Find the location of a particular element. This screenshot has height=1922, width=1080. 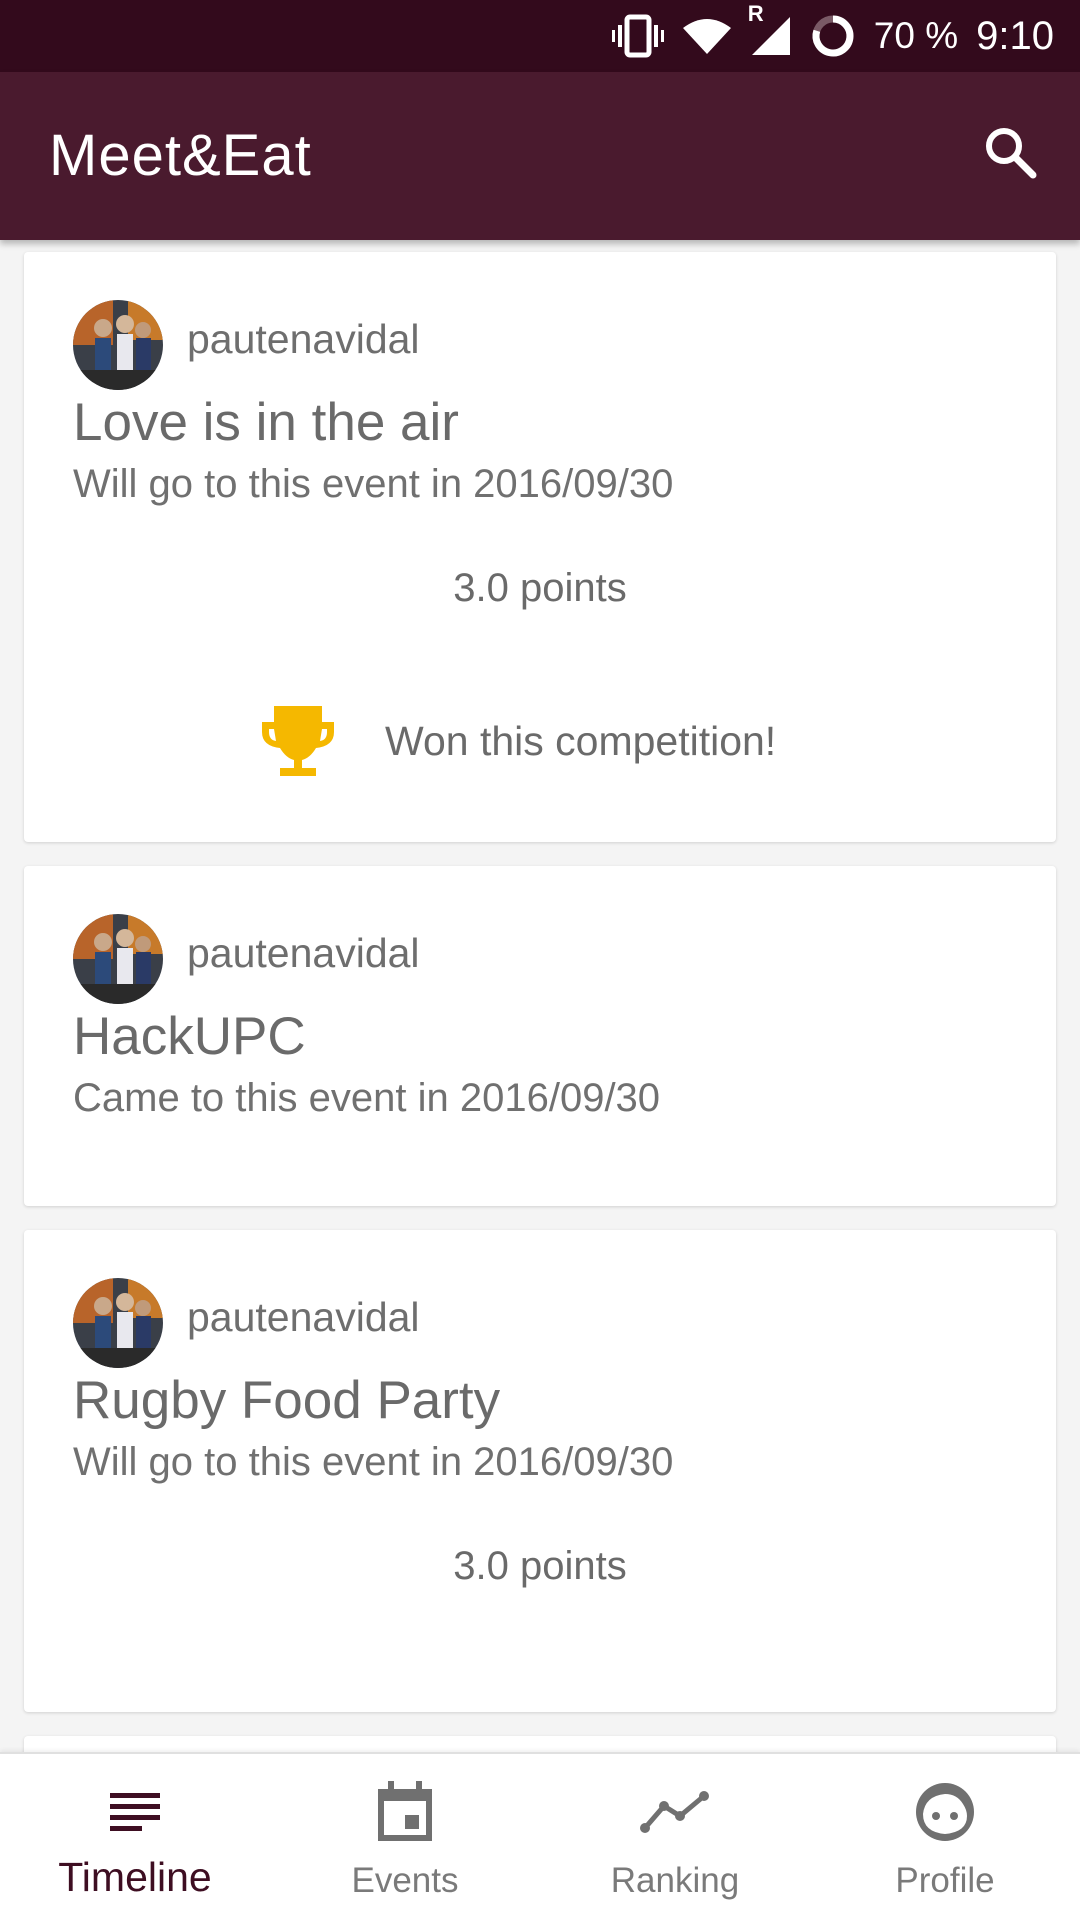

status-icons: R 70 % 9:10 is located at coordinates (832, 36).